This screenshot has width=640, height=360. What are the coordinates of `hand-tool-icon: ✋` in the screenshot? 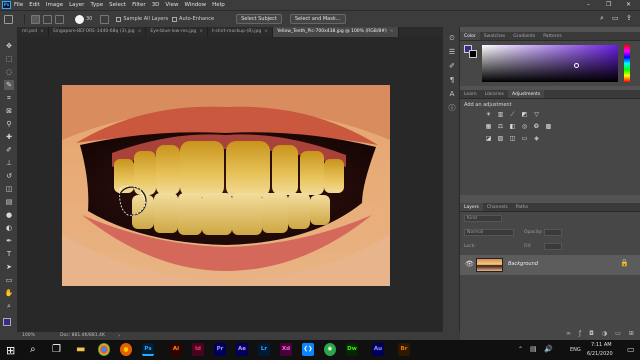 It's located at (9, 293).